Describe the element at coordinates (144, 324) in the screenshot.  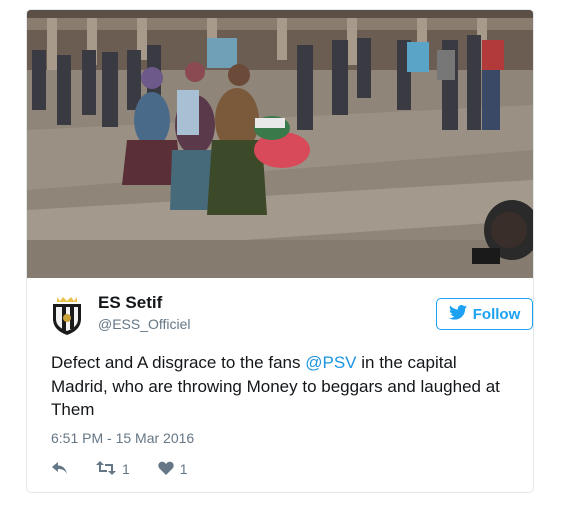
I see `user-handle: @ESS_Officiel` at that location.